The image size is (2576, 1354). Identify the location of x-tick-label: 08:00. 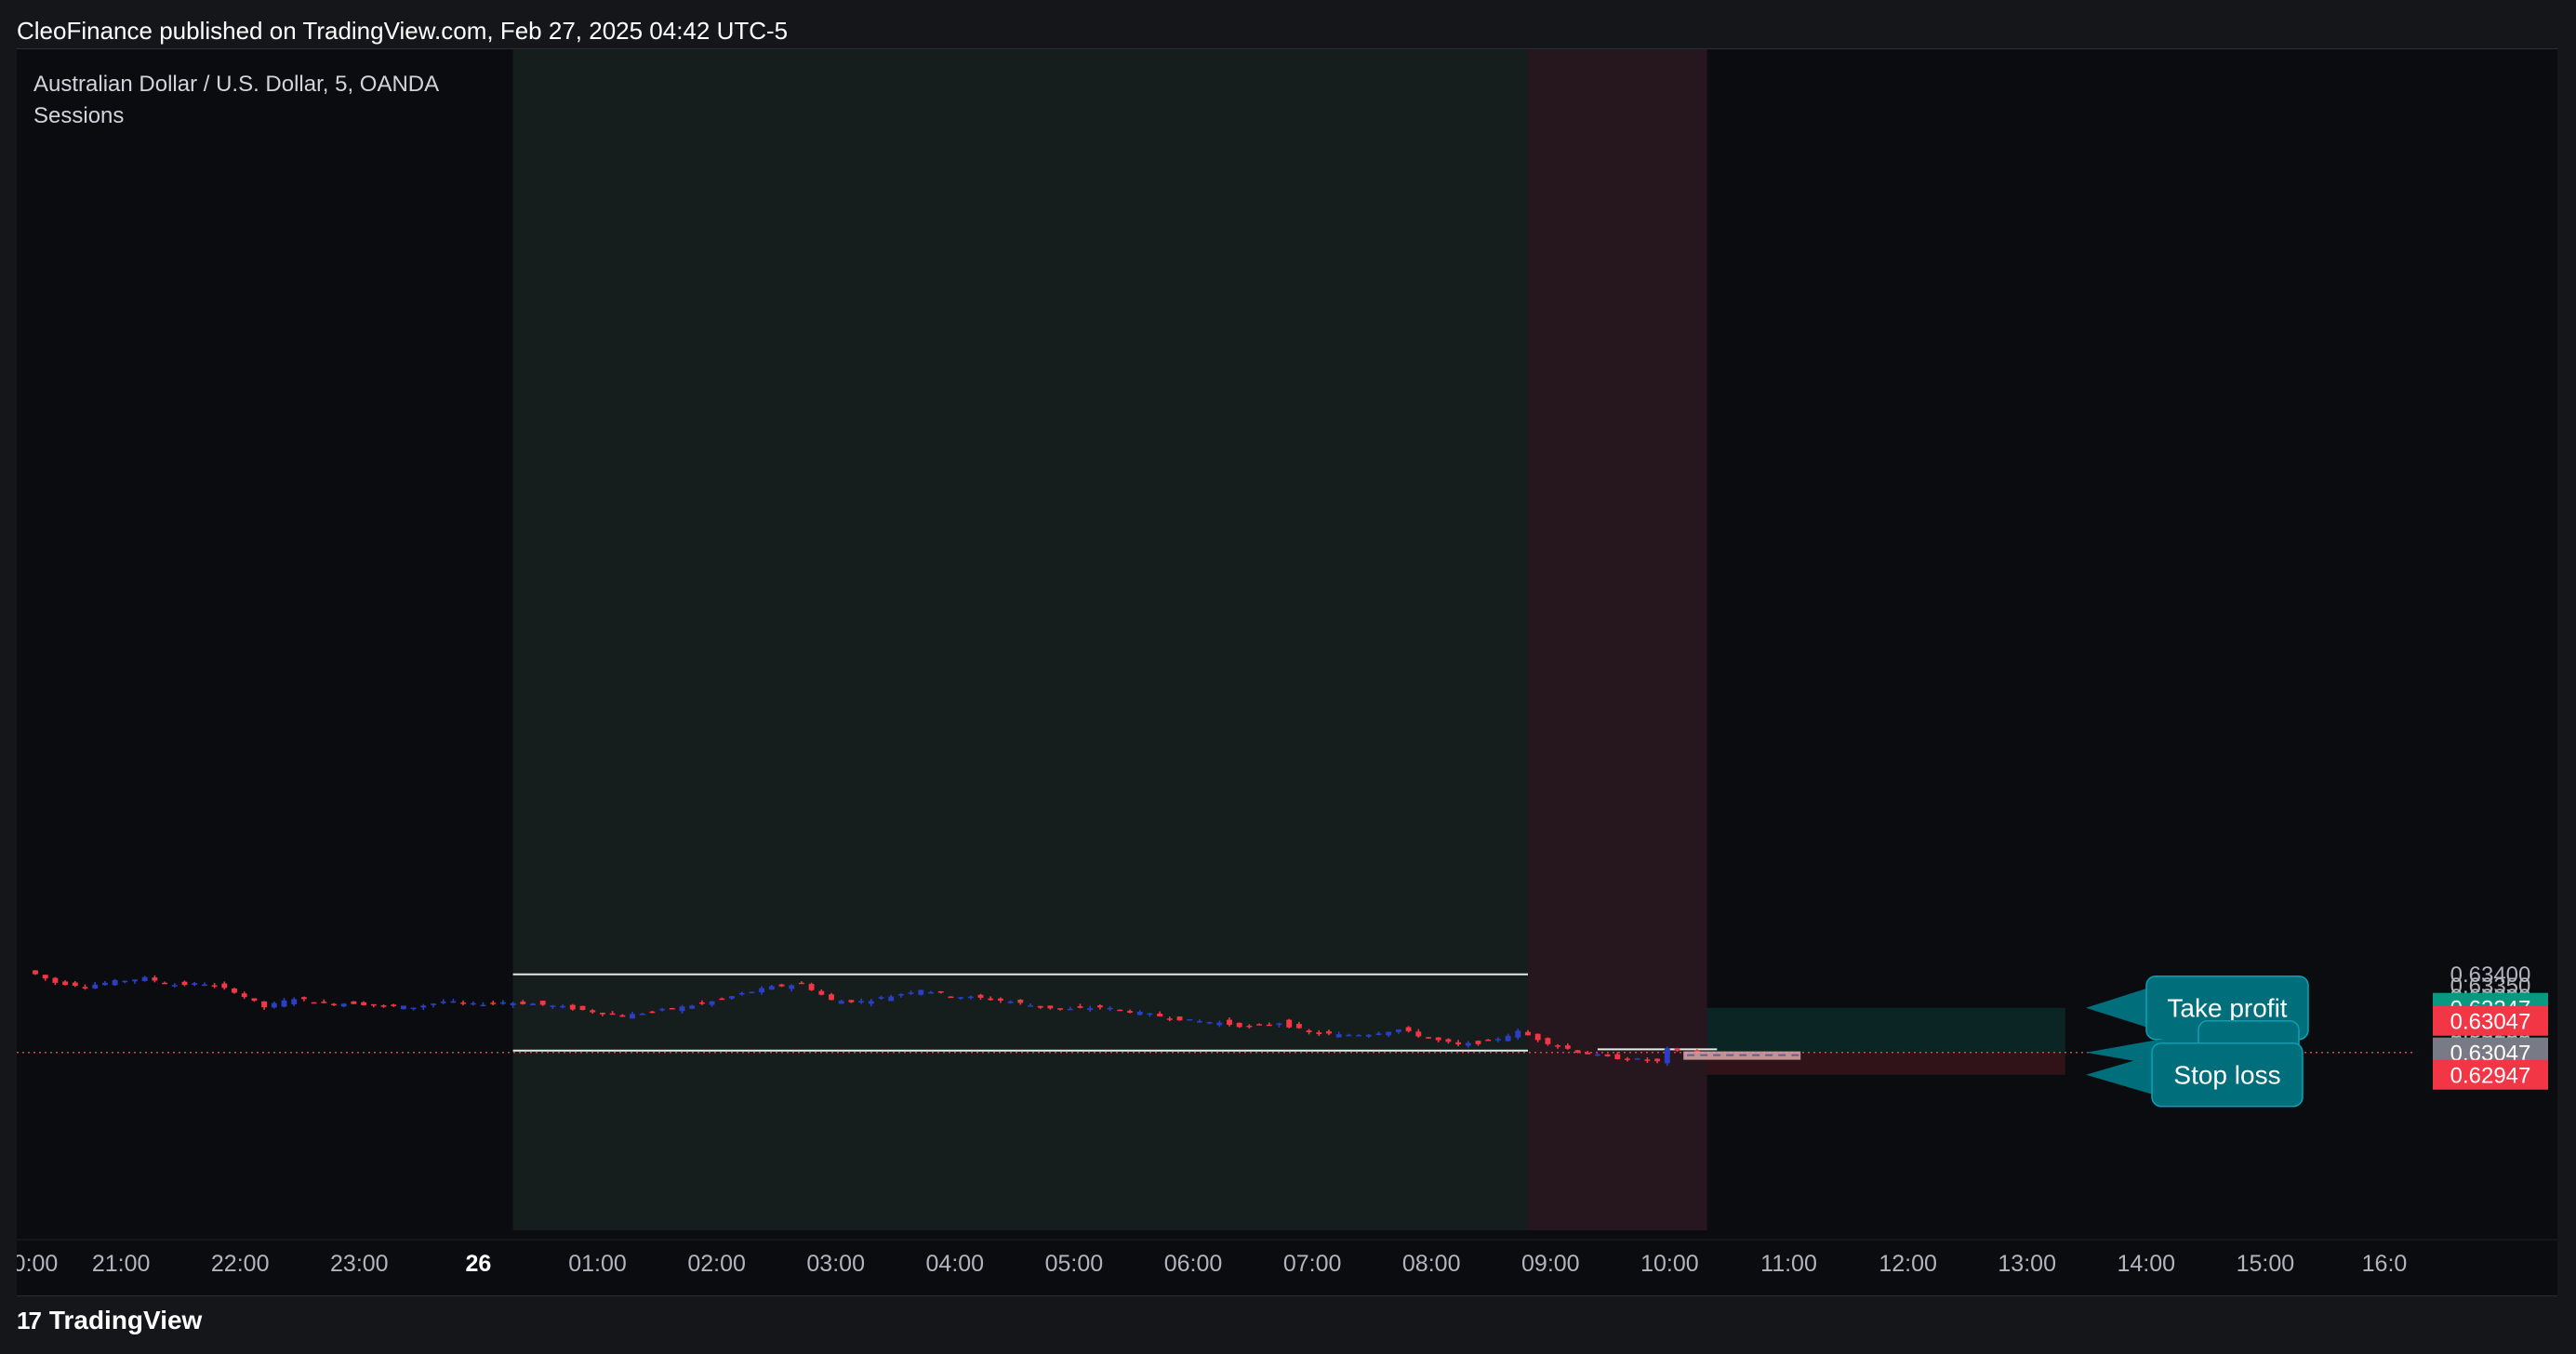
(1431, 1264).